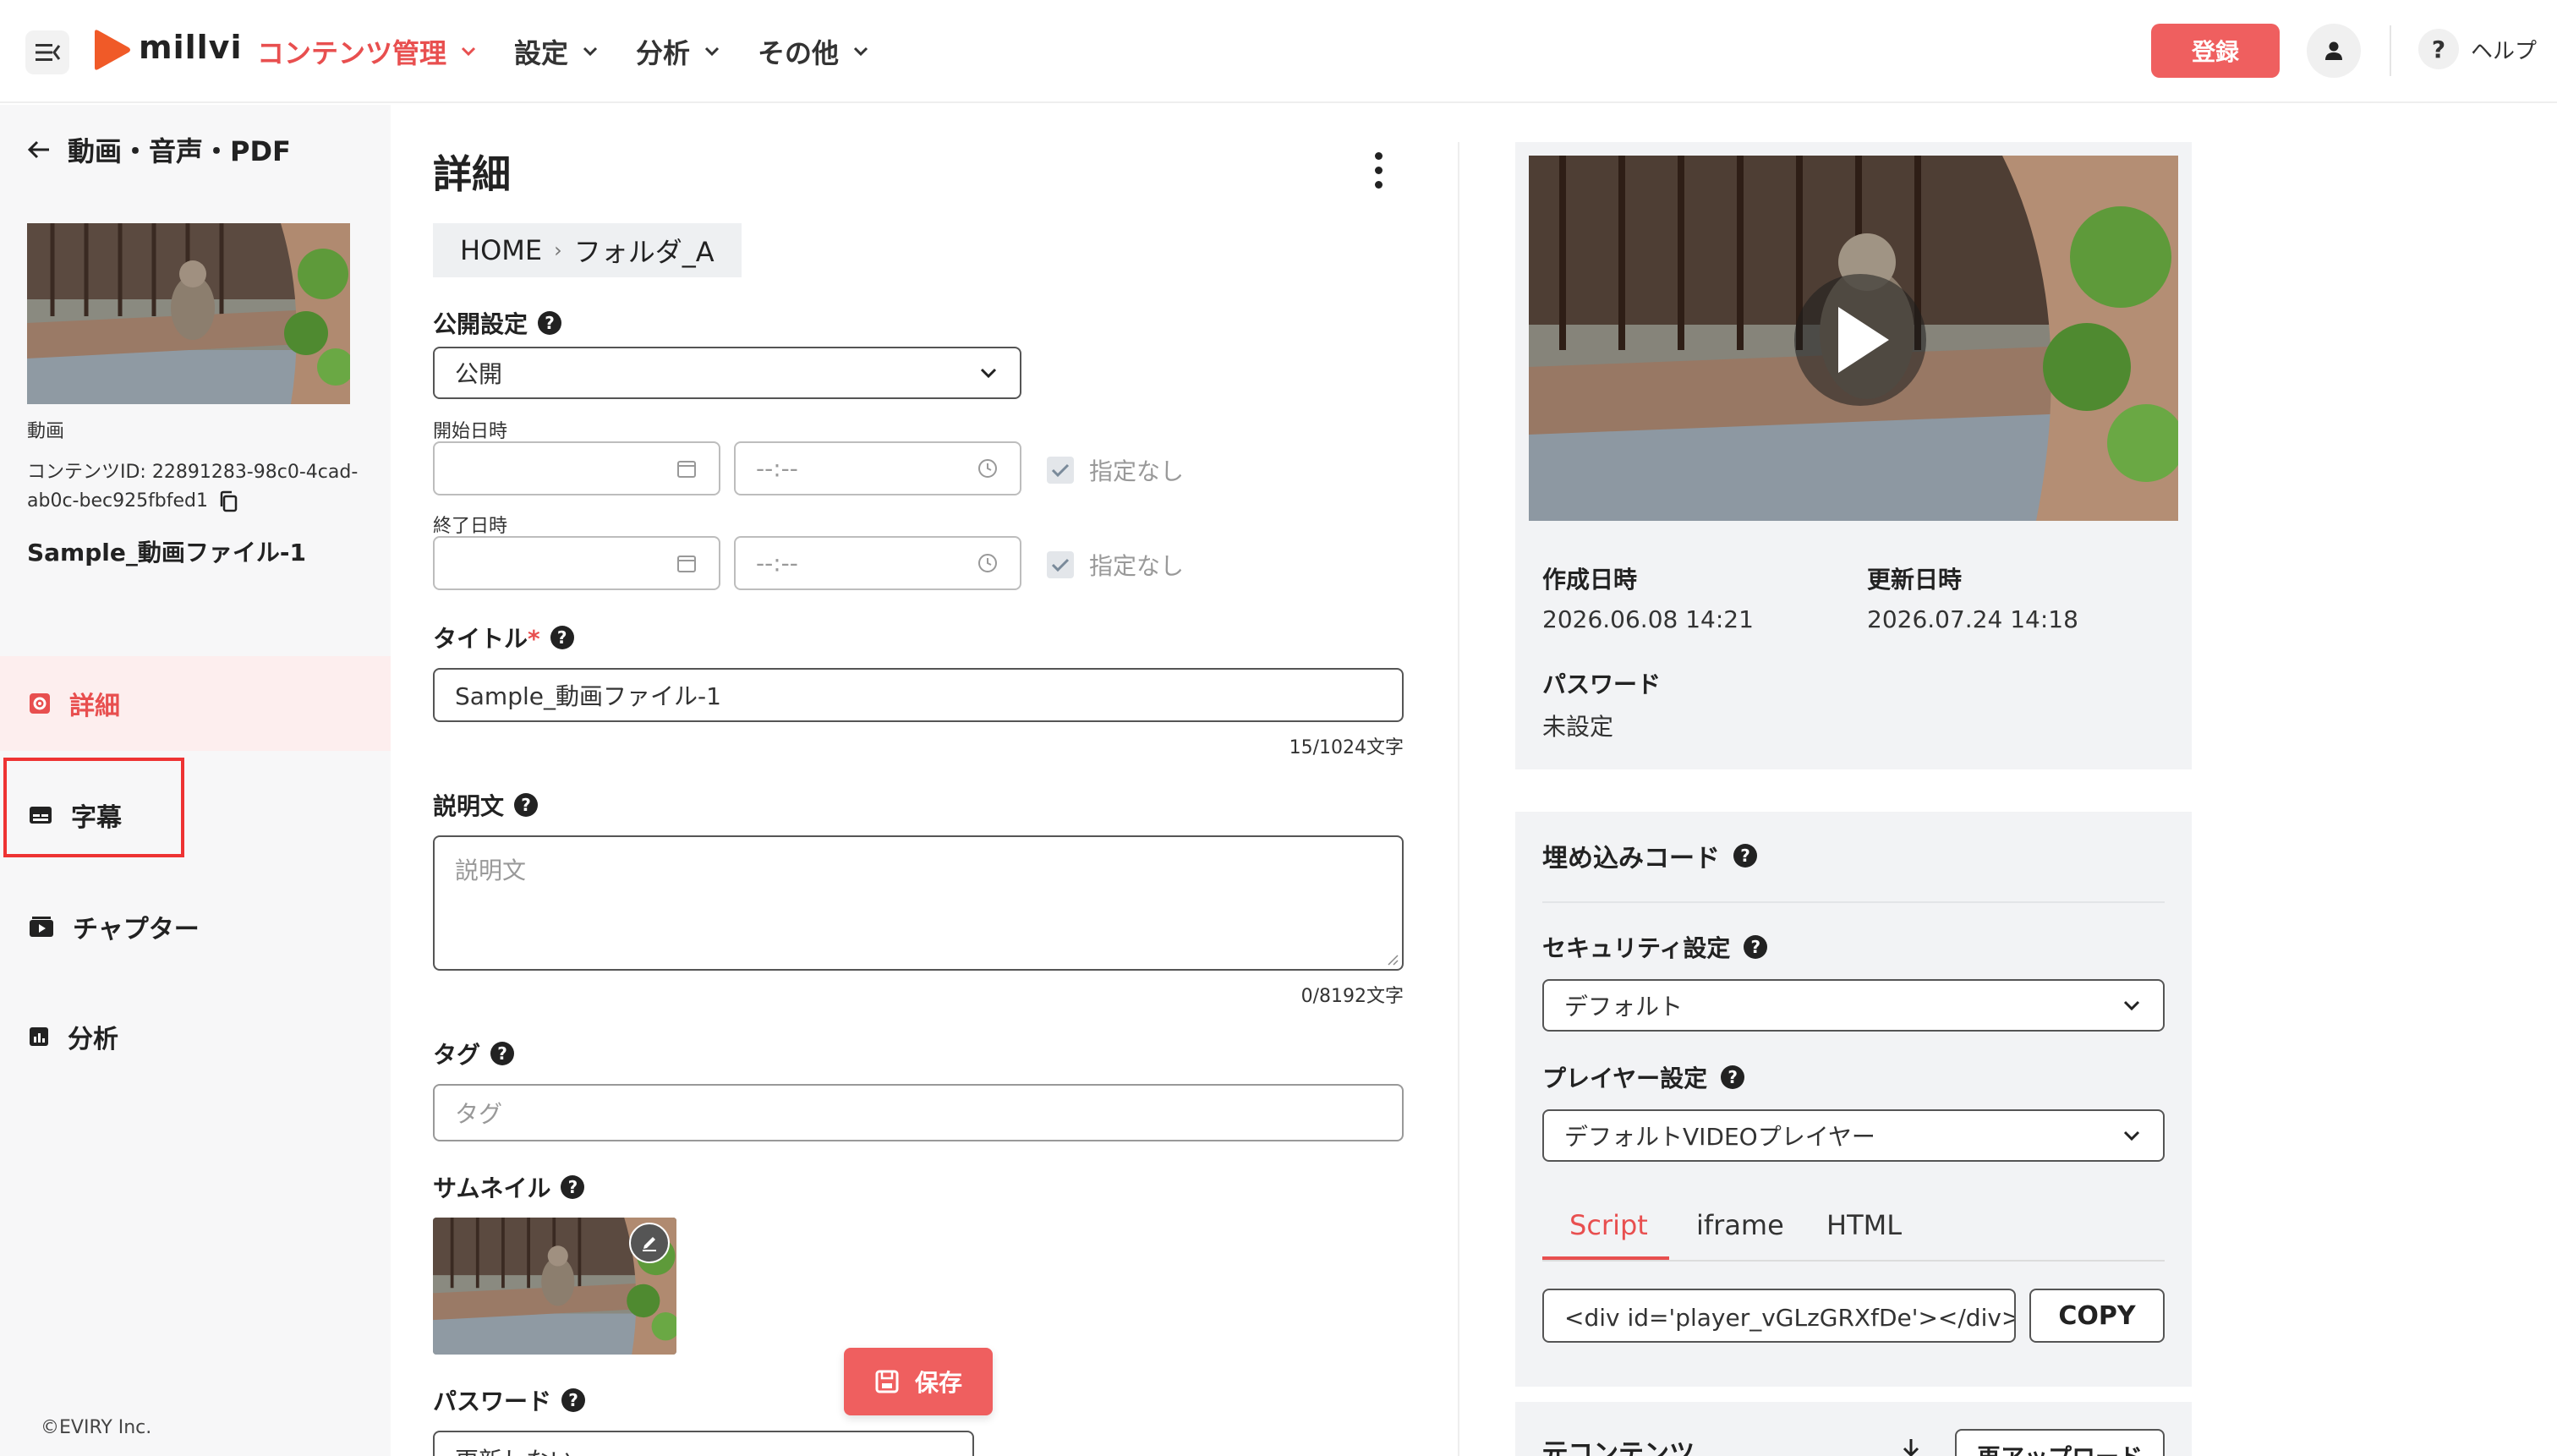  What do you see at coordinates (2334, 51) in the screenshot?
I see `user-menu-button` at bounding box center [2334, 51].